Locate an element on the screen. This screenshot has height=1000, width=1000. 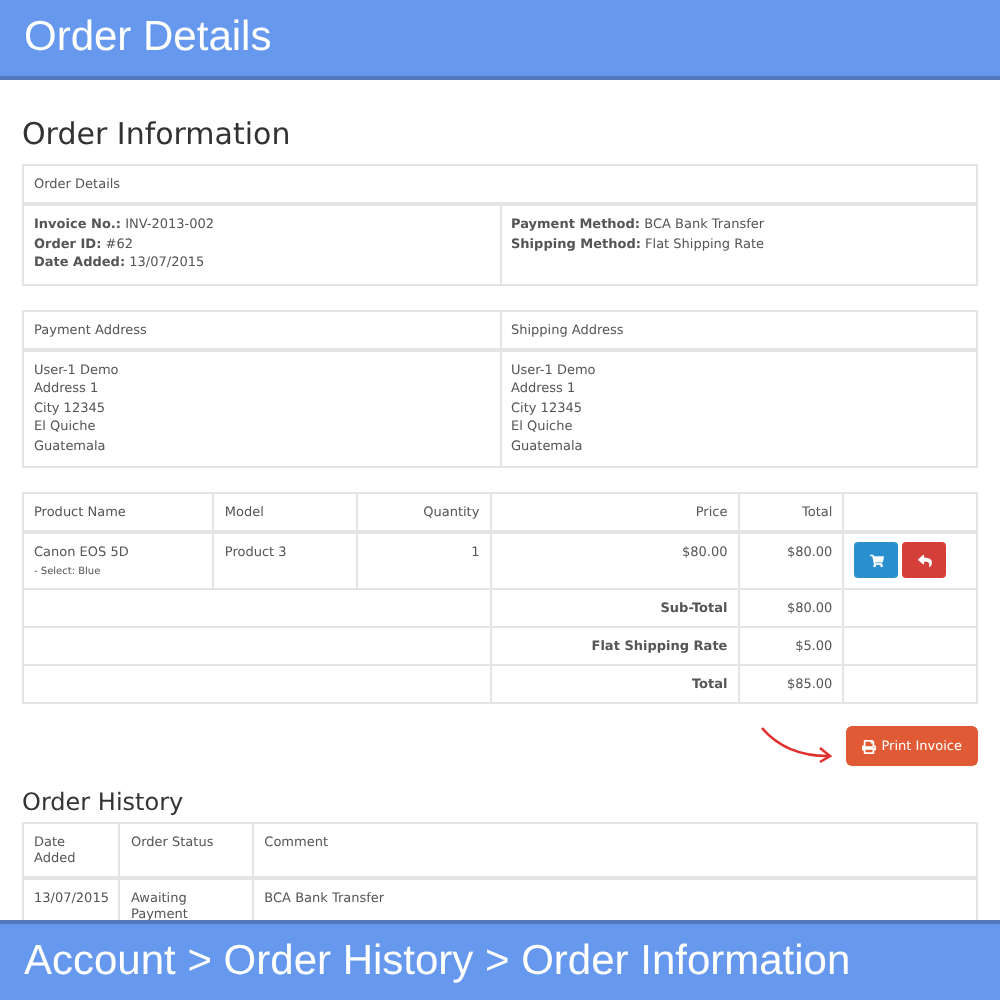
reply-icon is located at coordinates (924, 560).